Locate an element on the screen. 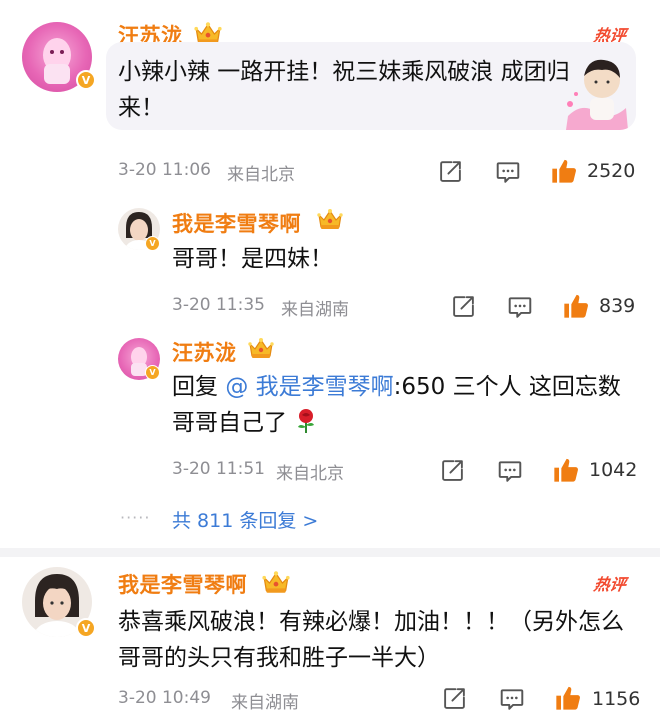 The height and width of the screenshot is (713, 660). hot-comment-badge: 热评 is located at coordinates (610, 584).